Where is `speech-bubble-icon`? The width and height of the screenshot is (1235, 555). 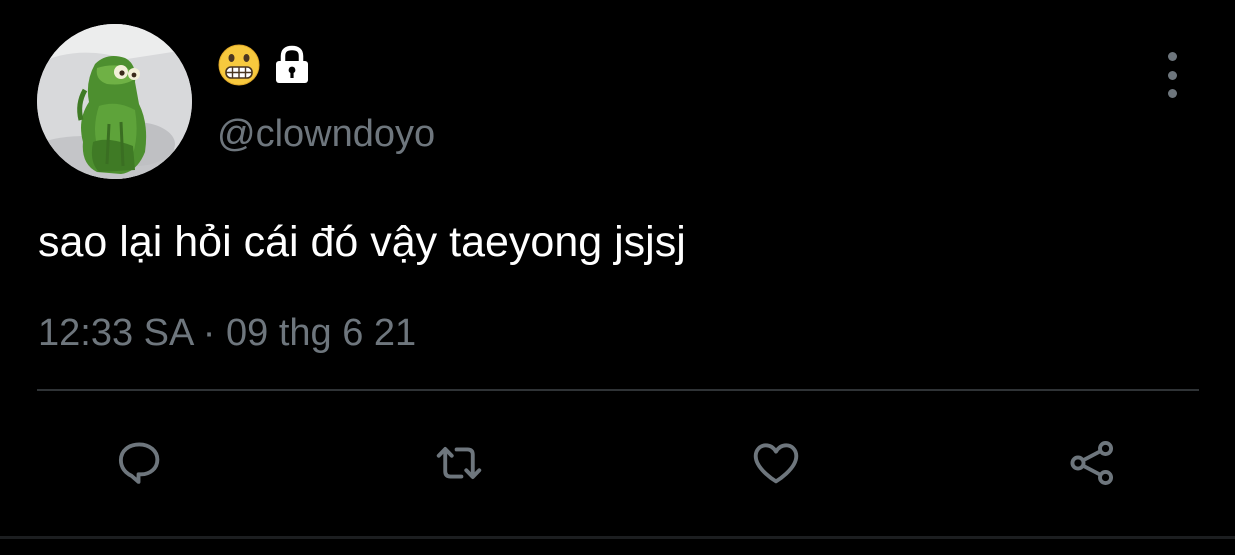
speech-bubble-icon is located at coordinates (139, 463).